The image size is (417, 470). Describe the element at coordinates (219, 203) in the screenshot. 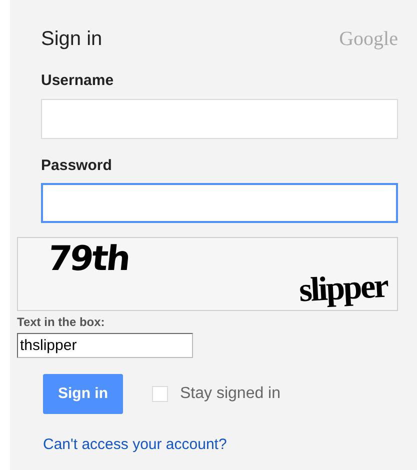

I see `input-field` at that location.